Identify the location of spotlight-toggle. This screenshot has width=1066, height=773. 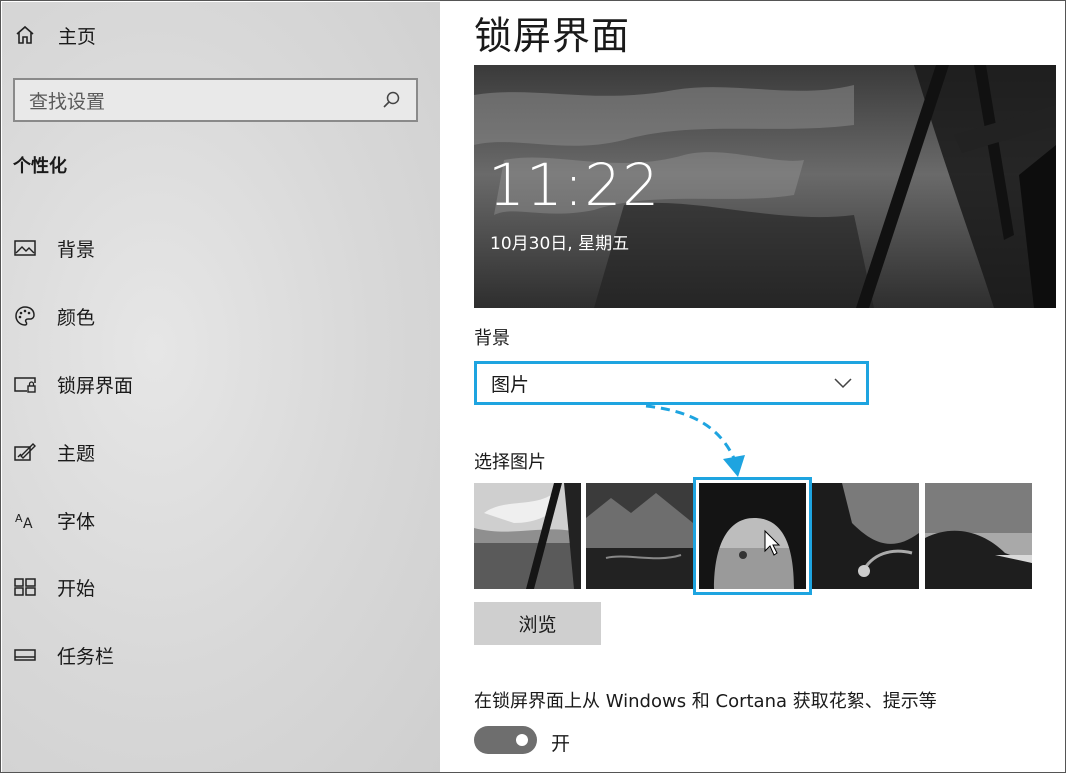
(505, 740).